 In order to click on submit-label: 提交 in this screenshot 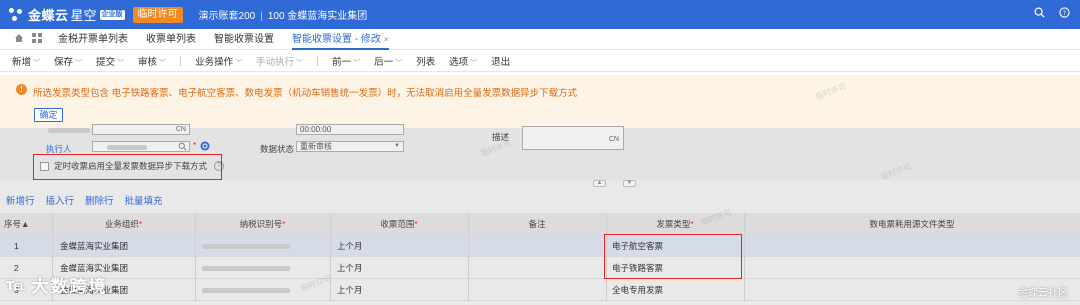, I will do `click(106, 62)`.